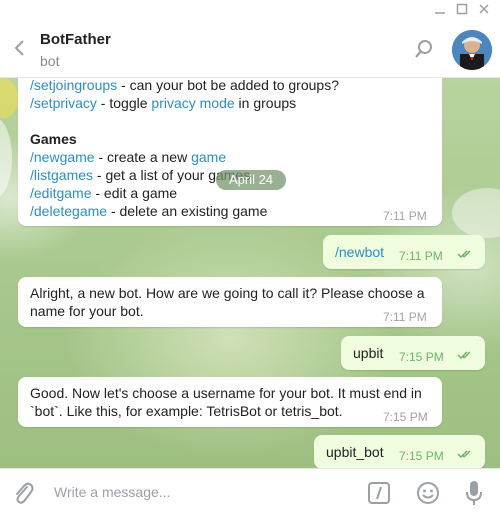 The width and height of the screenshot is (500, 517). What do you see at coordinates (379, 495) in the screenshot?
I see `bot-commands-icon` at bounding box center [379, 495].